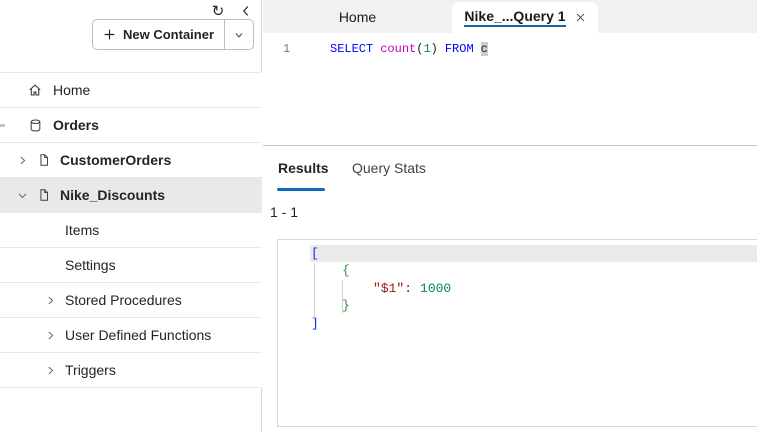 The width and height of the screenshot is (757, 432). What do you see at coordinates (113, 195) in the screenshot?
I see `sidebar-item-label: Nike_Discounts` at bounding box center [113, 195].